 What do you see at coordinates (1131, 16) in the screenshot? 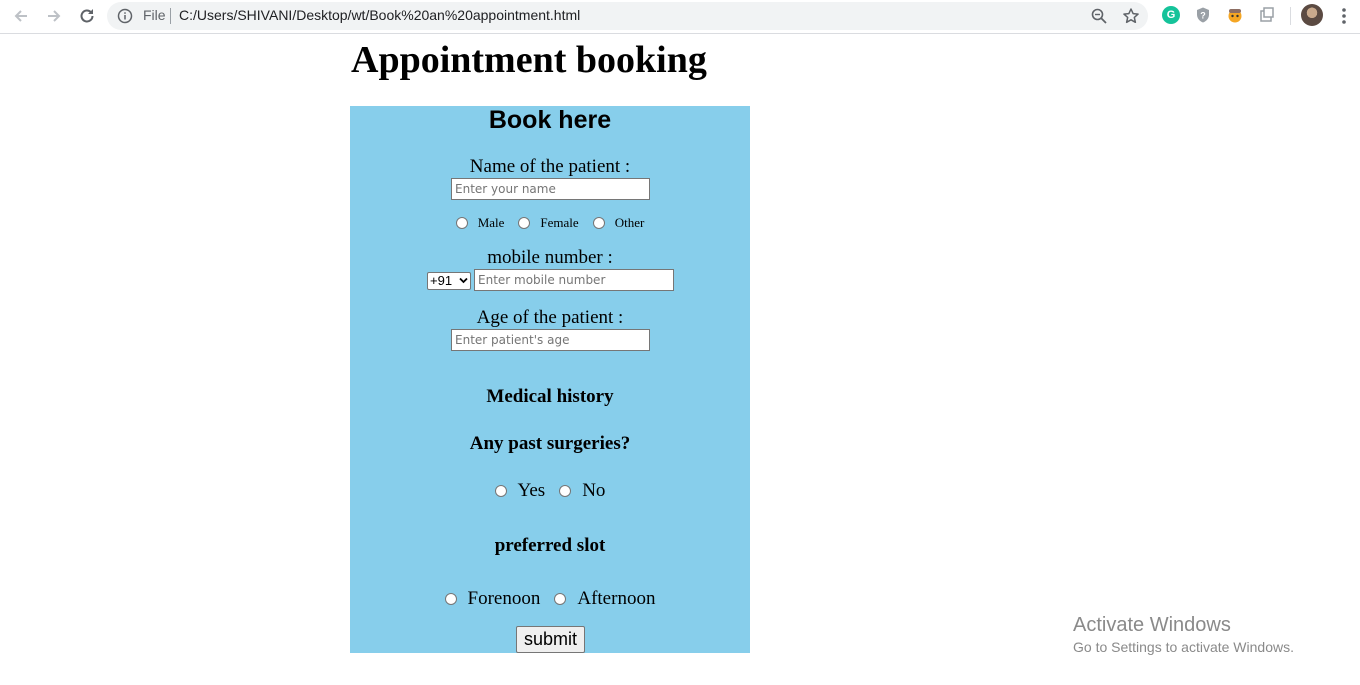
I see `bookmark-star-icon` at bounding box center [1131, 16].